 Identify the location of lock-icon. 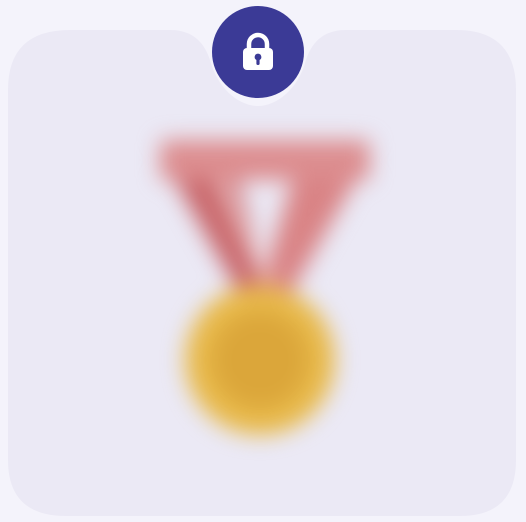
(258, 51).